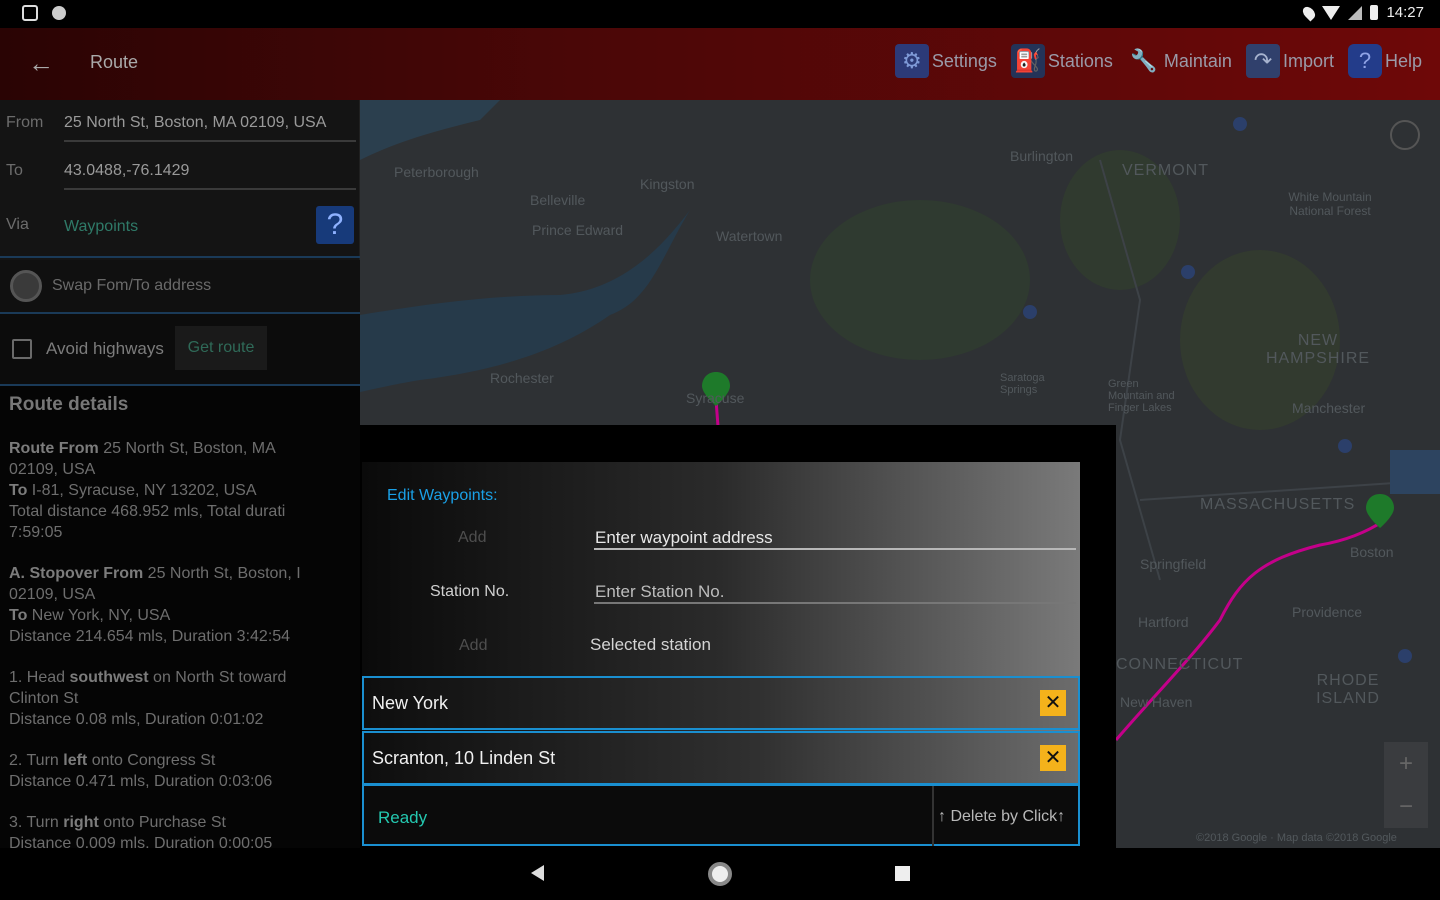 The height and width of the screenshot is (900, 1440). What do you see at coordinates (721, 815) in the screenshot?
I see `dialog-footer: Ready ↑ Delete by Click↑` at bounding box center [721, 815].